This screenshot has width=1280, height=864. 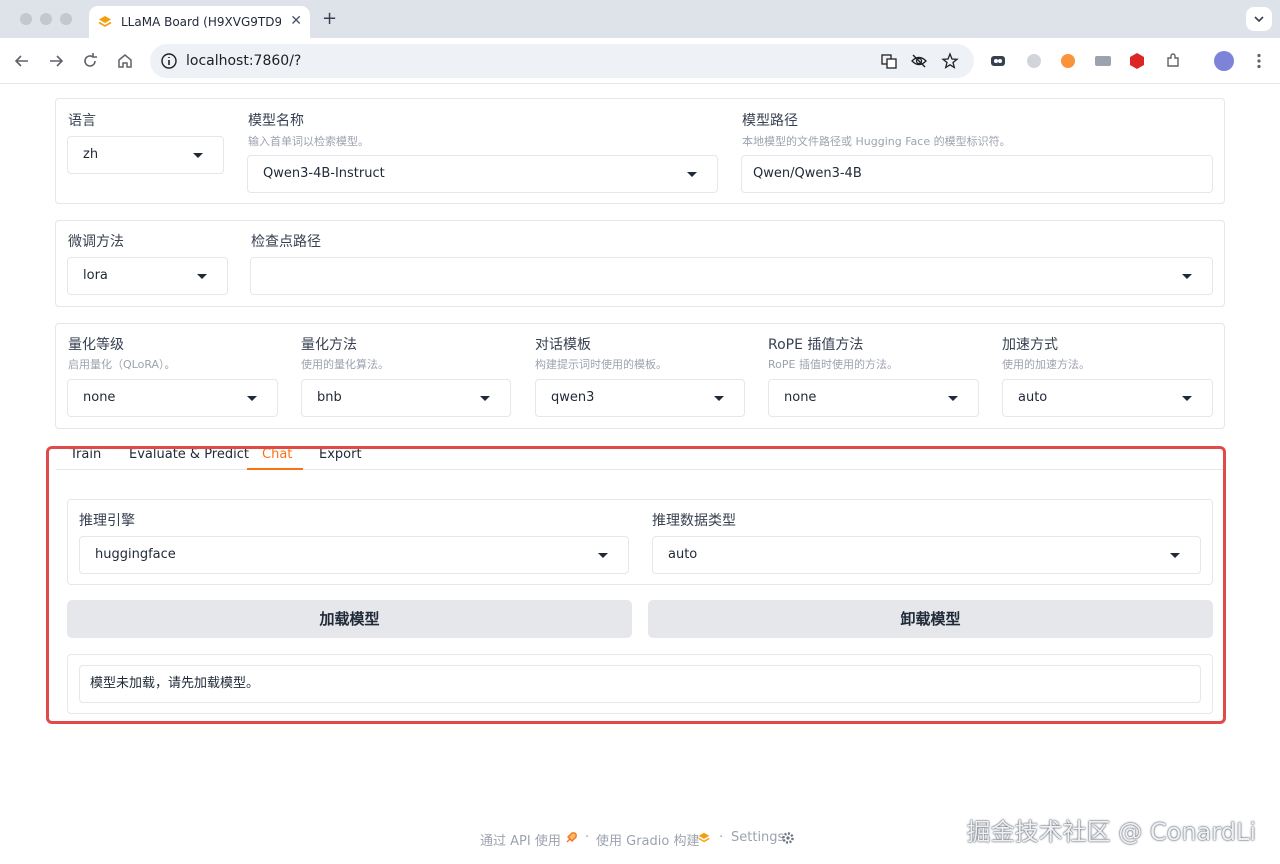 What do you see at coordinates (296, 21) in the screenshot?
I see `tab-close-icon: ✕` at bounding box center [296, 21].